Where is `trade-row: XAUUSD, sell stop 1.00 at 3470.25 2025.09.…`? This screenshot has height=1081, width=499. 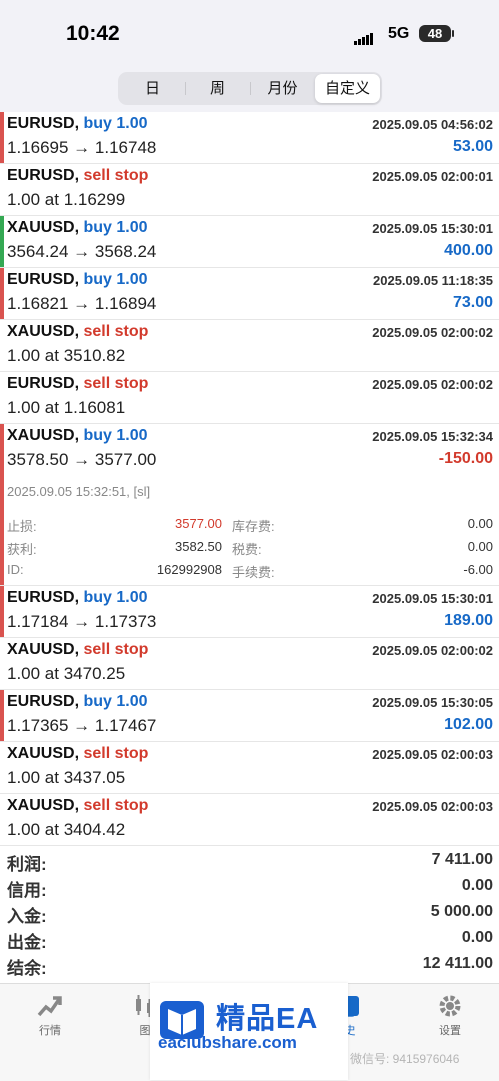 trade-row: XAUUSD, sell stop 1.00 at 3470.25 2025.09.… is located at coordinates (249, 664).